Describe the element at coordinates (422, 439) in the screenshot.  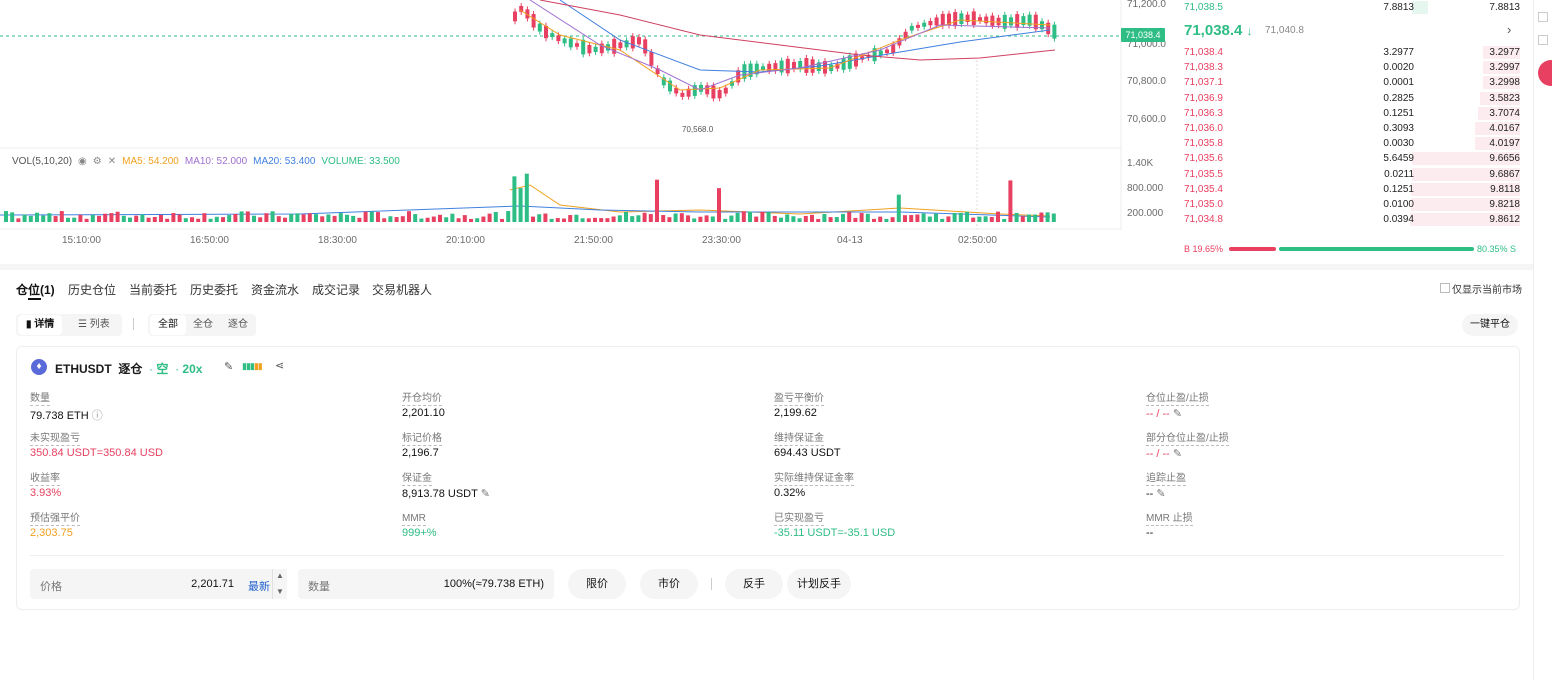
I see `mark-label: 标记价格` at that location.